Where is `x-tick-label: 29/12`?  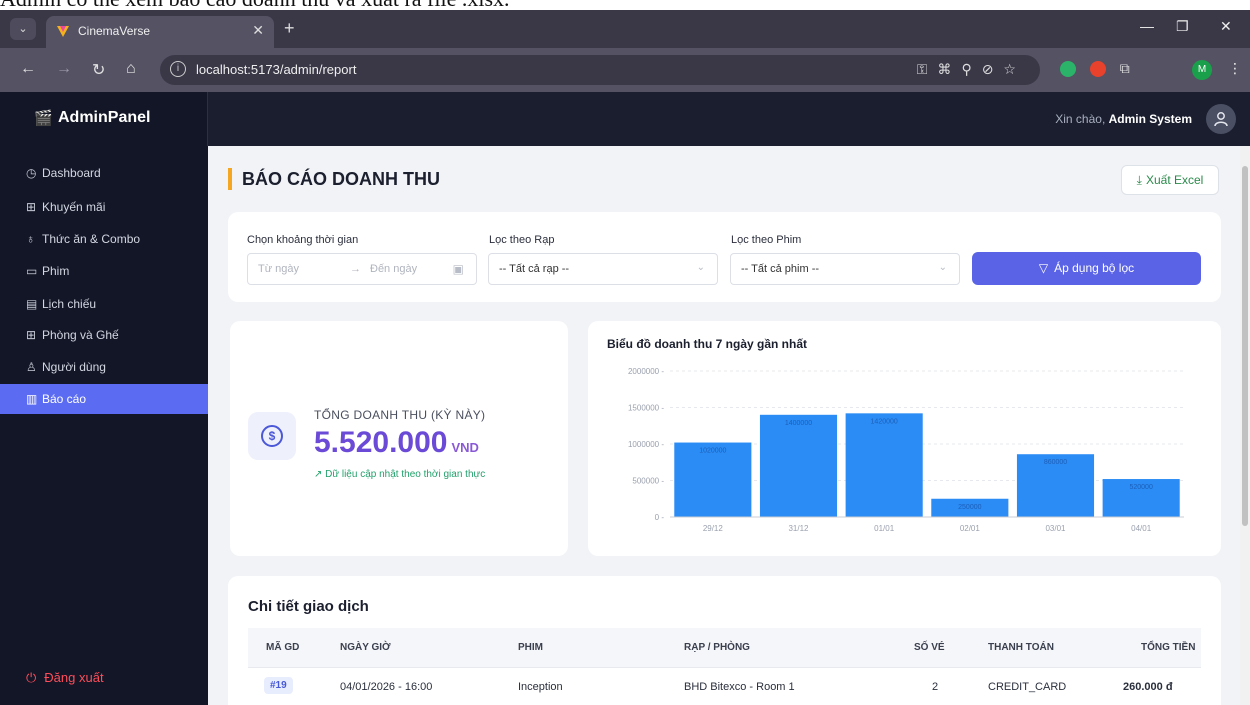 x-tick-label: 29/12 is located at coordinates (713, 528).